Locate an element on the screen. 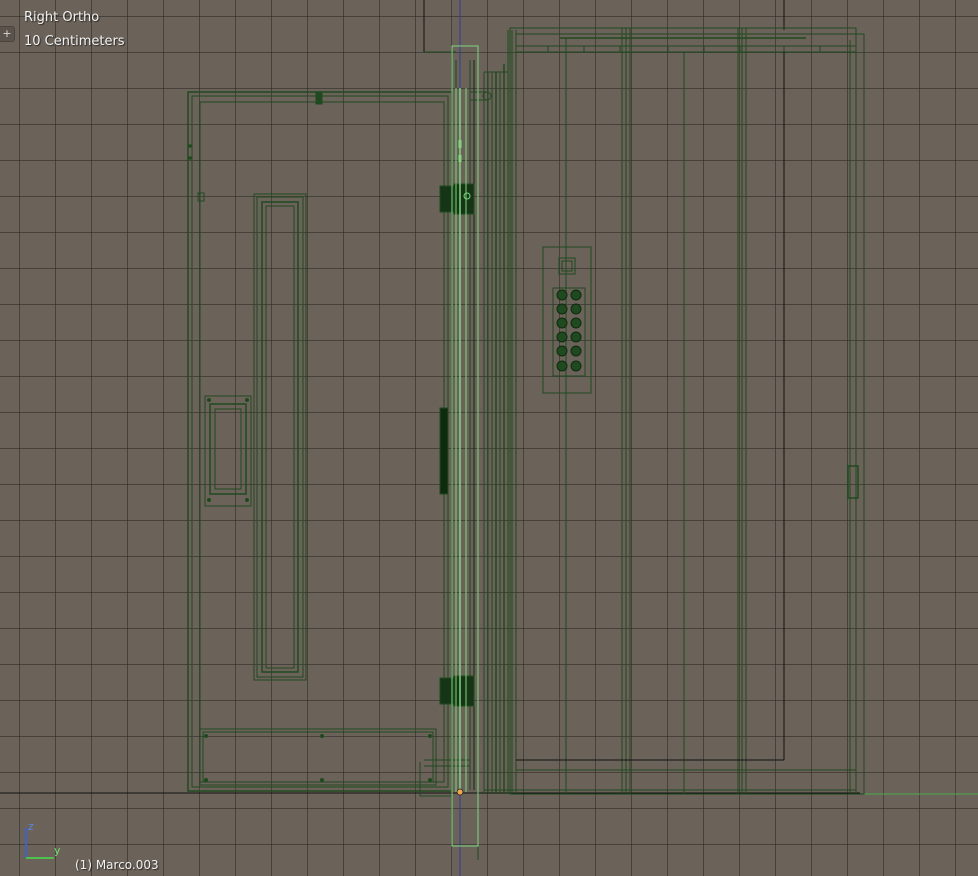 The width and height of the screenshot is (978, 876). frame-column-wireframe is located at coordinates (458, 455).